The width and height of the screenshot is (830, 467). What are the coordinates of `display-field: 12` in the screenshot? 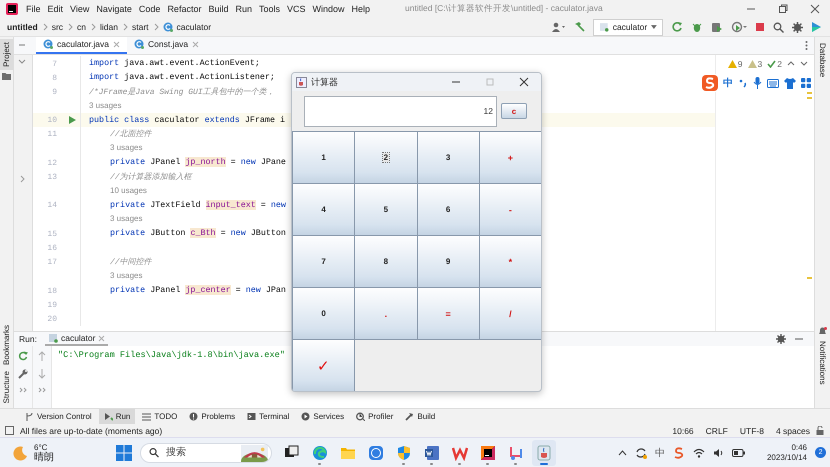 It's located at (400, 111).